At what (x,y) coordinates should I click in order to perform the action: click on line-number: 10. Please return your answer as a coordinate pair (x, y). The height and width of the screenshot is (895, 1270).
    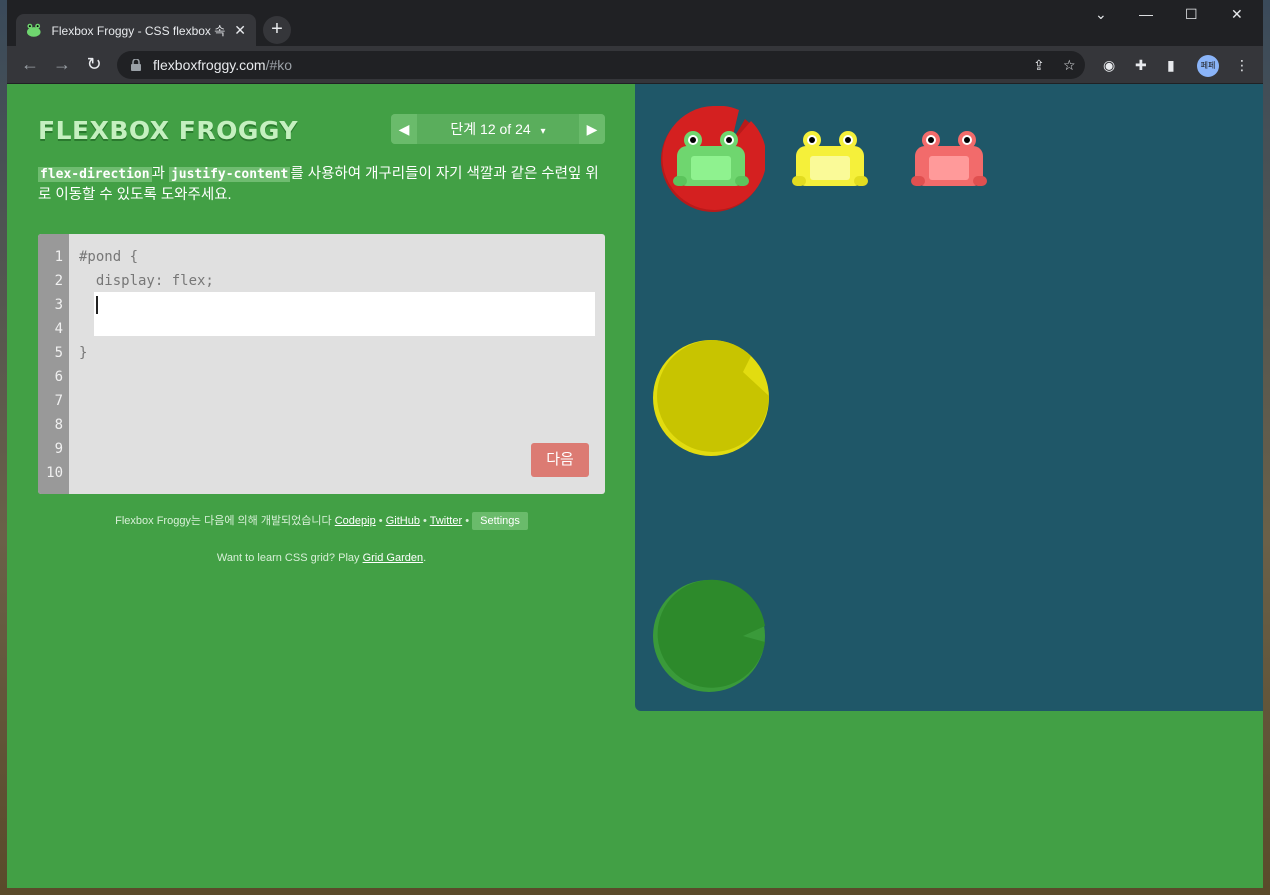
    Looking at the image, I should click on (54, 473).